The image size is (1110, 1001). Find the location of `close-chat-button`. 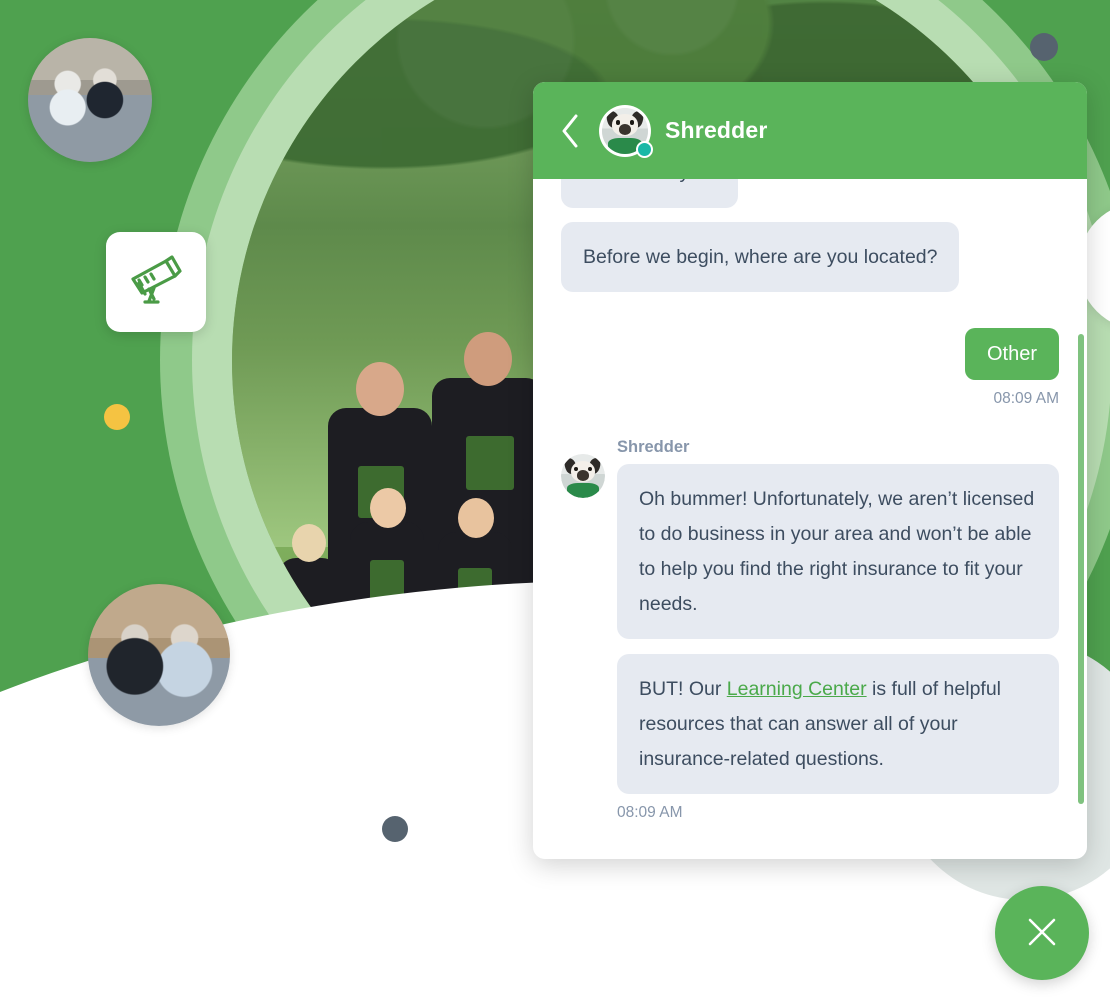

close-chat-button is located at coordinates (1042, 933).